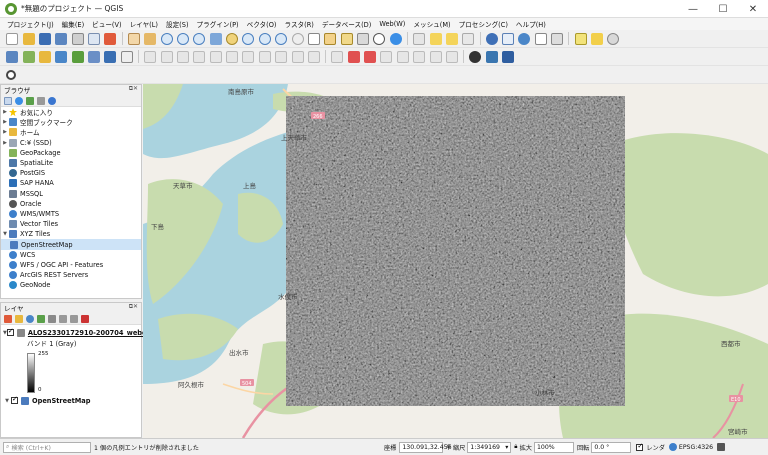 This screenshot has width=768, height=455. What do you see at coordinates (392, 24) in the screenshot?
I see `menu-web: Web(W)` at bounding box center [392, 24].